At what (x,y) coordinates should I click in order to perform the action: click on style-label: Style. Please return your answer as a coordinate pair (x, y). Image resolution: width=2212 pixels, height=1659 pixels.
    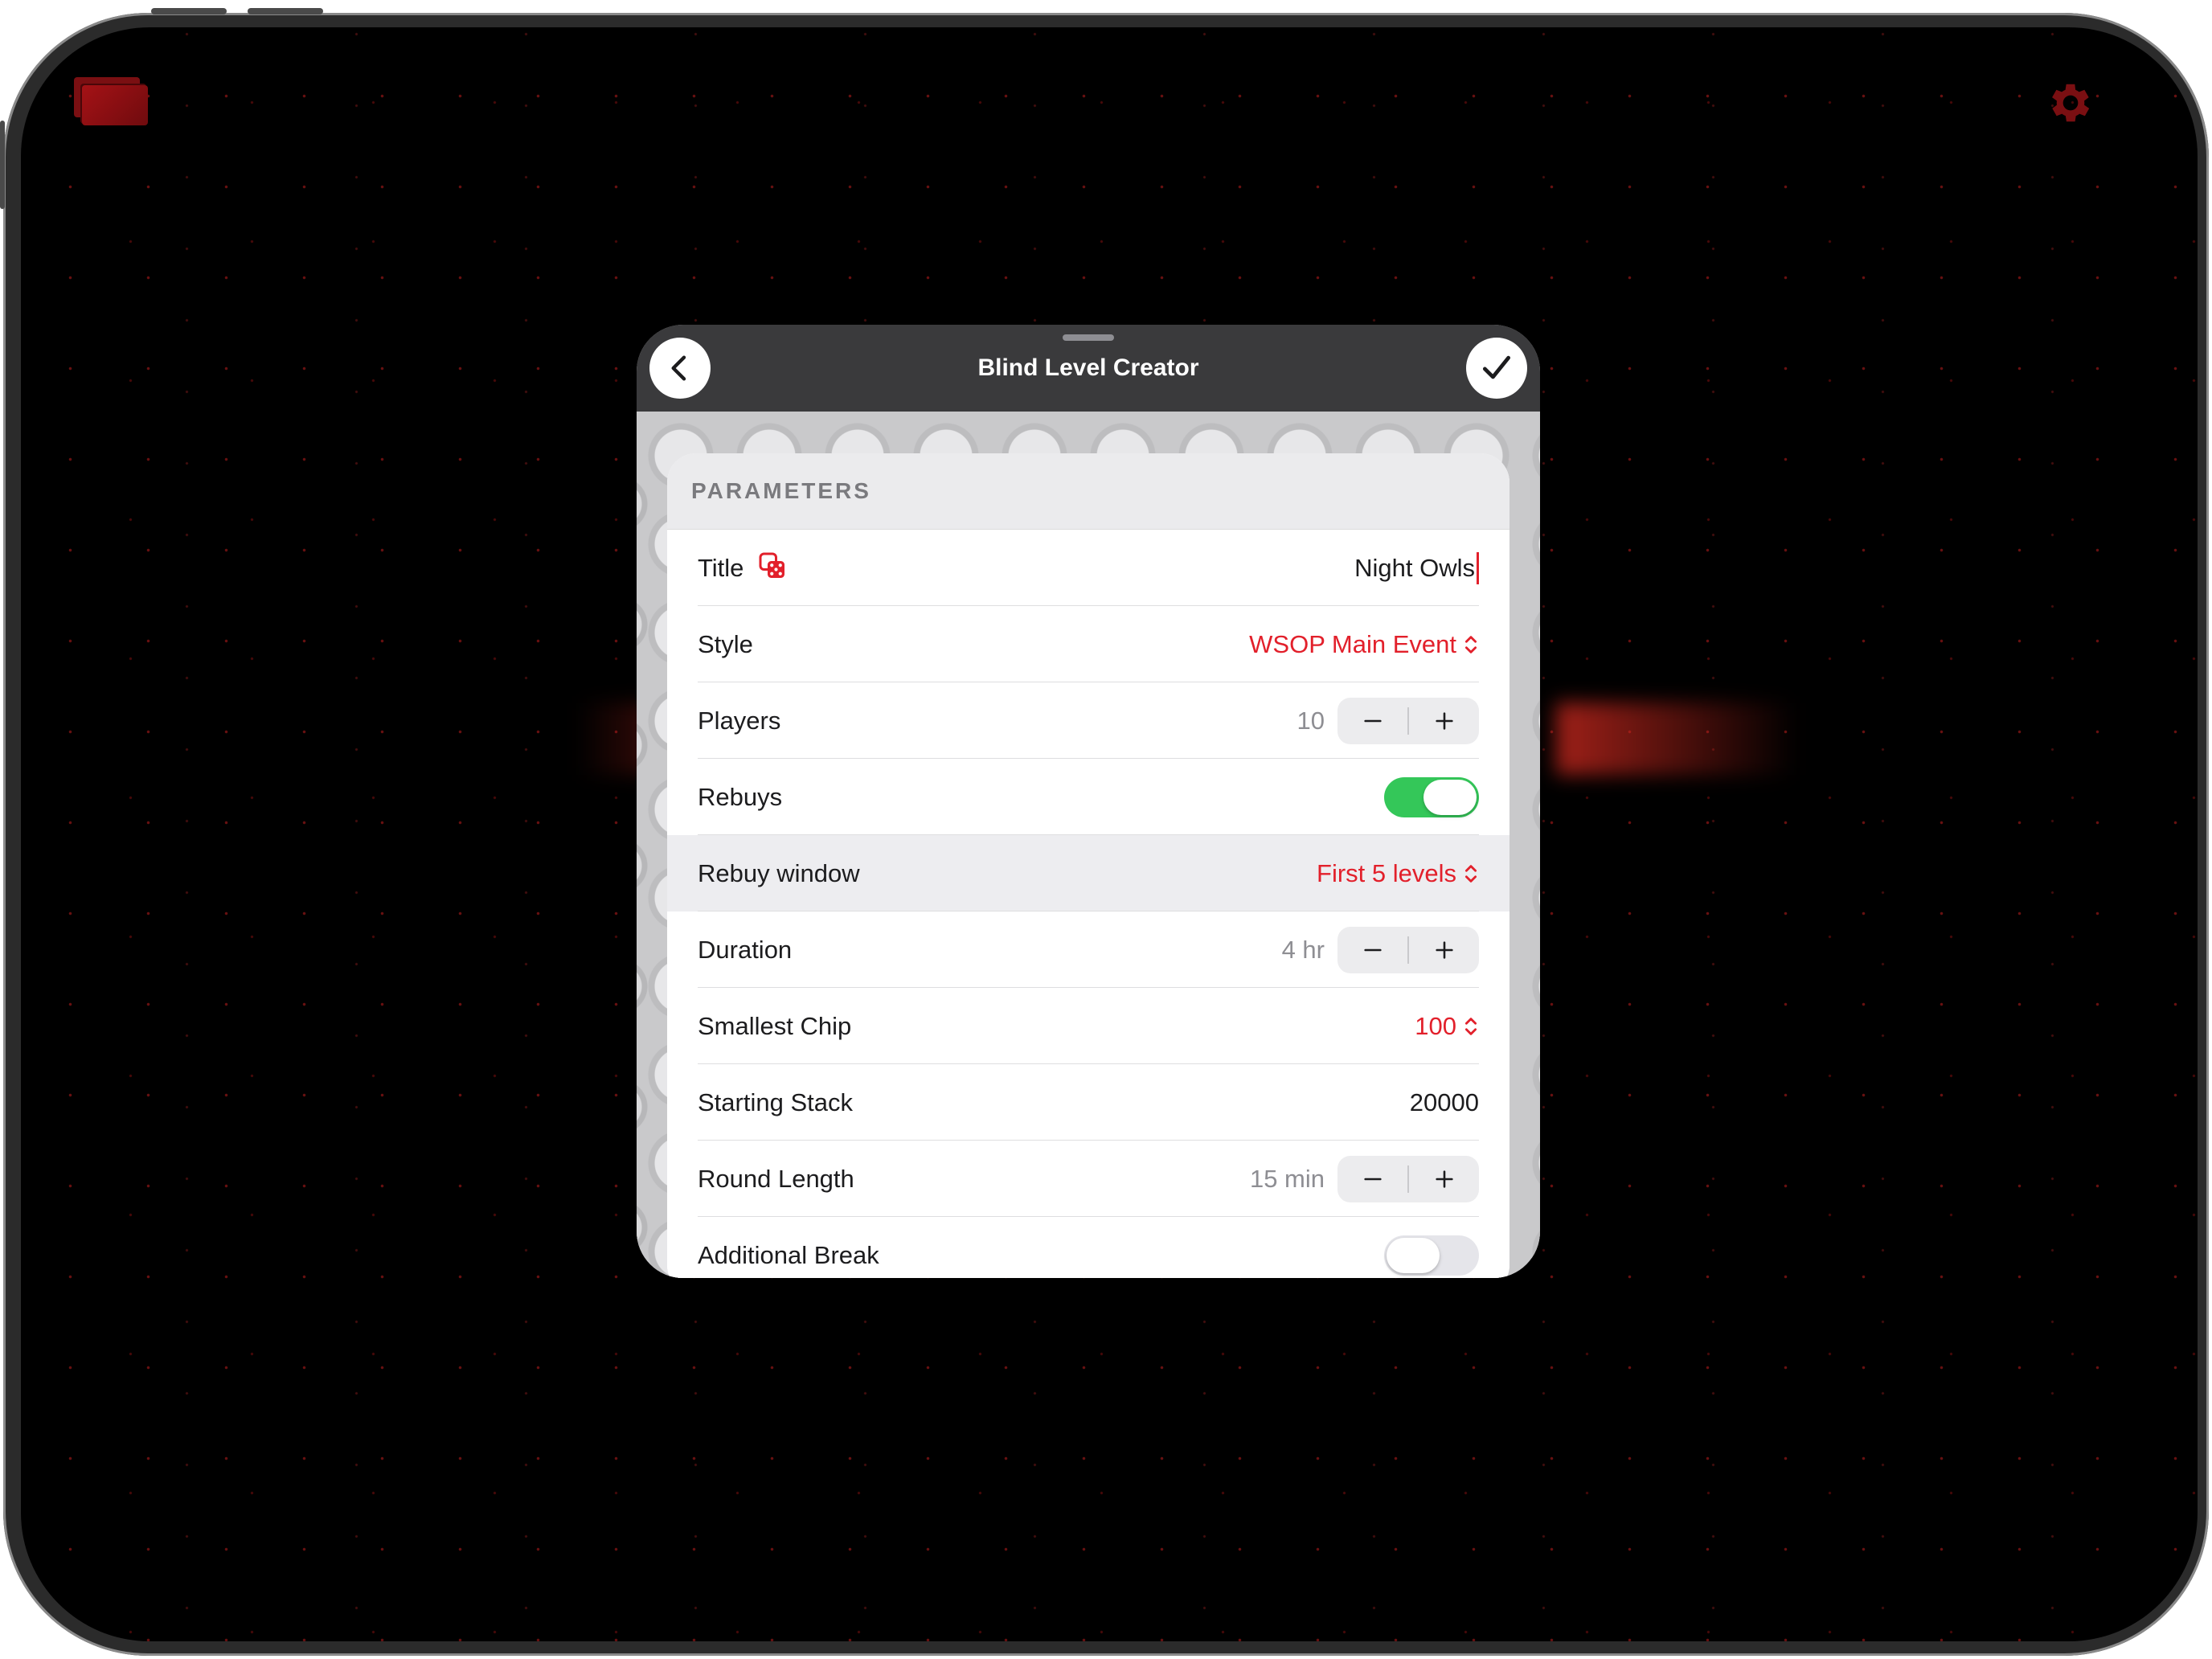
    Looking at the image, I should click on (725, 643).